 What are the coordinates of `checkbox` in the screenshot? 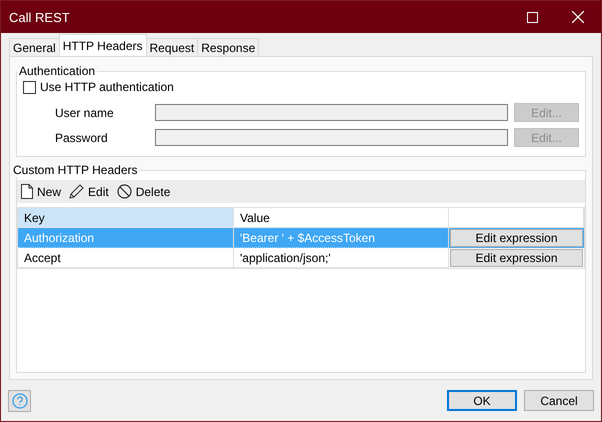 It's located at (29, 87).